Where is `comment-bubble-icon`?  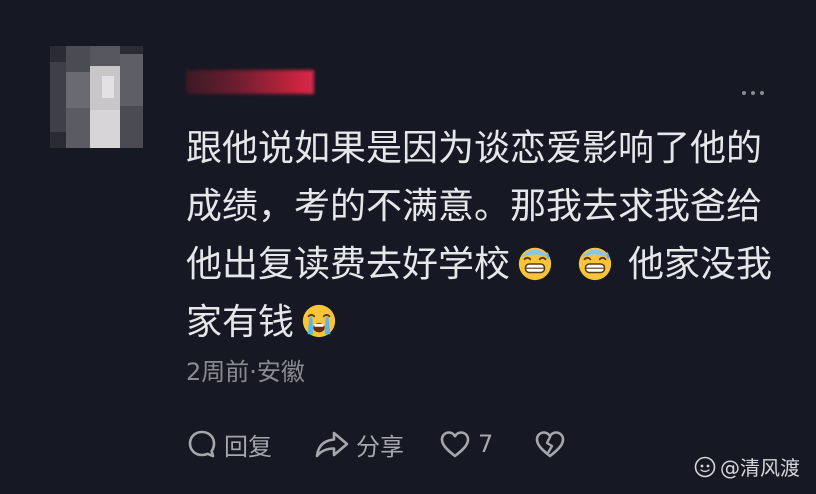
comment-bubble-icon is located at coordinates (202, 444).